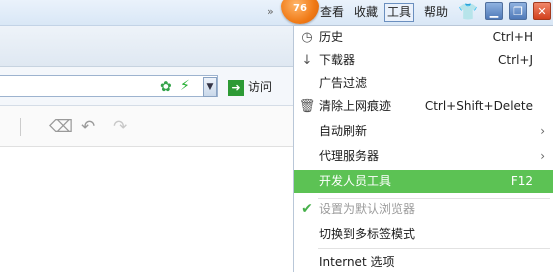  What do you see at coordinates (518, 11) in the screenshot?
I see `restore-button: ❐` at bounding box center [518, 11].